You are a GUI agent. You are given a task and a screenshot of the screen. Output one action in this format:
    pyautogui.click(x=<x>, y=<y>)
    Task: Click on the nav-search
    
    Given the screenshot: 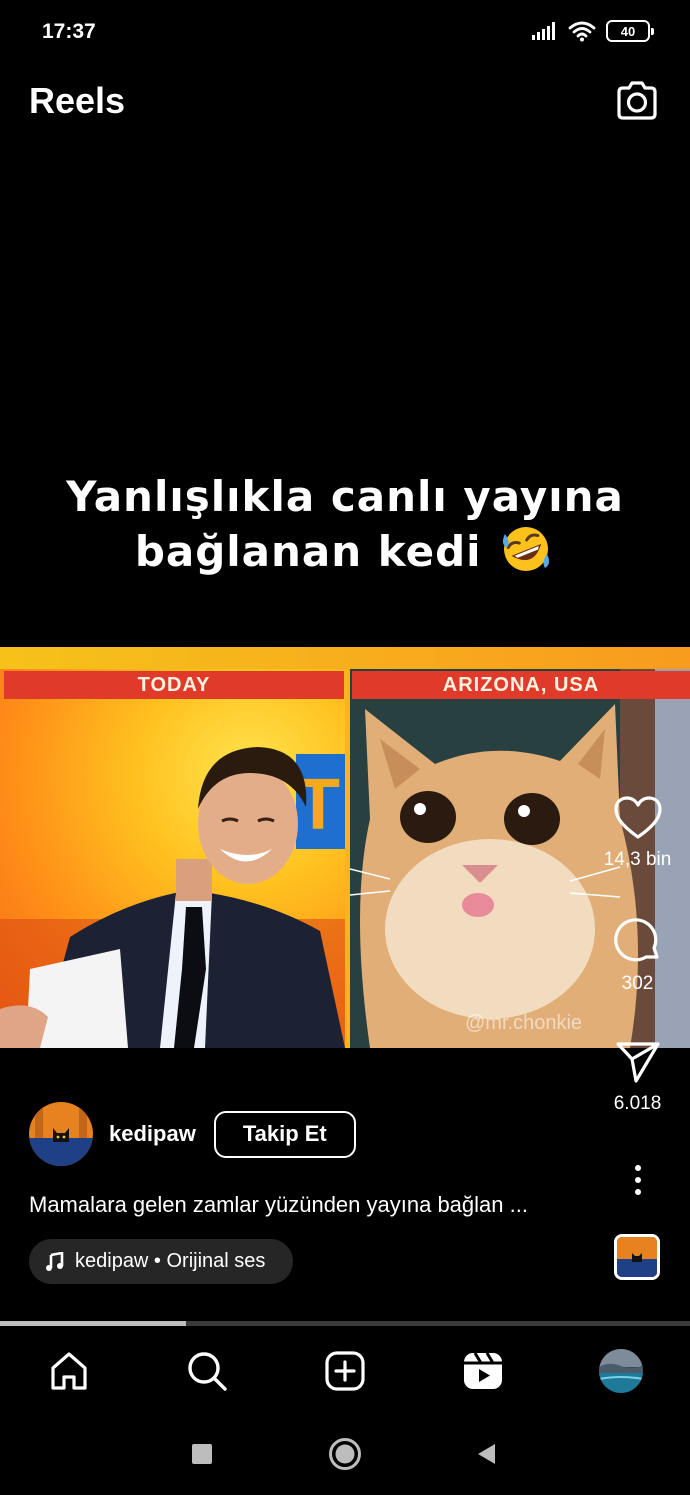 What is the action you would take?
    pyautogui.click(x=207, y=1371)
    